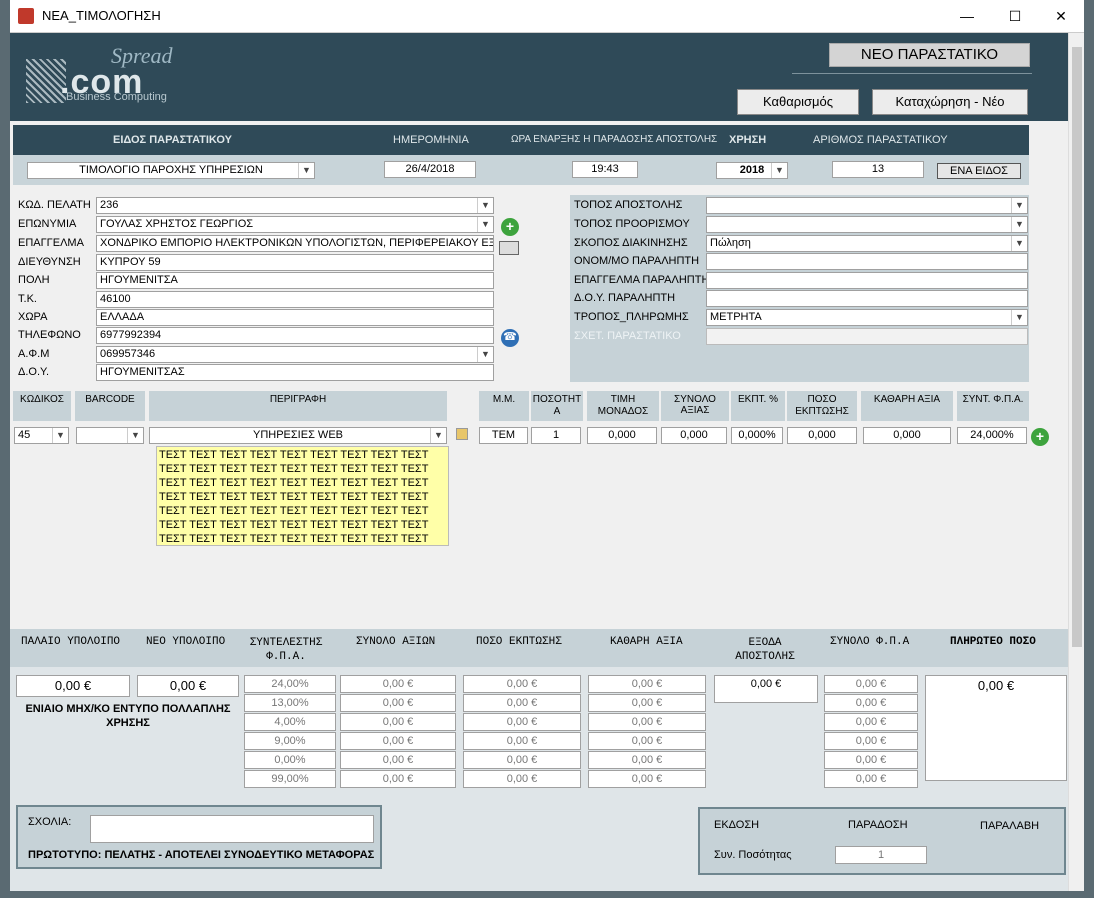  Describe the element at coordinates (880, 140) in the screenshot. I see `doc-number-label: ΑΡΙΘΜΟΣ ΠΑΡΑΣΤΑΤΙΚΟΥ` at that location.